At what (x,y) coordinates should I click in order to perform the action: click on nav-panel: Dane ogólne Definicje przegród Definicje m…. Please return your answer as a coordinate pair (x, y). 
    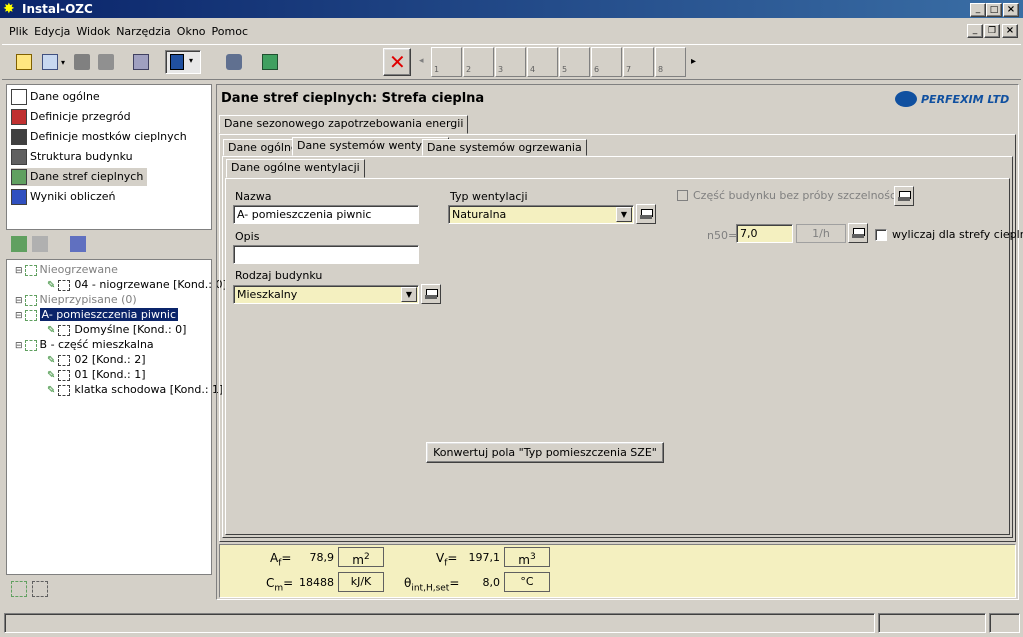
    Looking at the image, I should click on (109, 157).